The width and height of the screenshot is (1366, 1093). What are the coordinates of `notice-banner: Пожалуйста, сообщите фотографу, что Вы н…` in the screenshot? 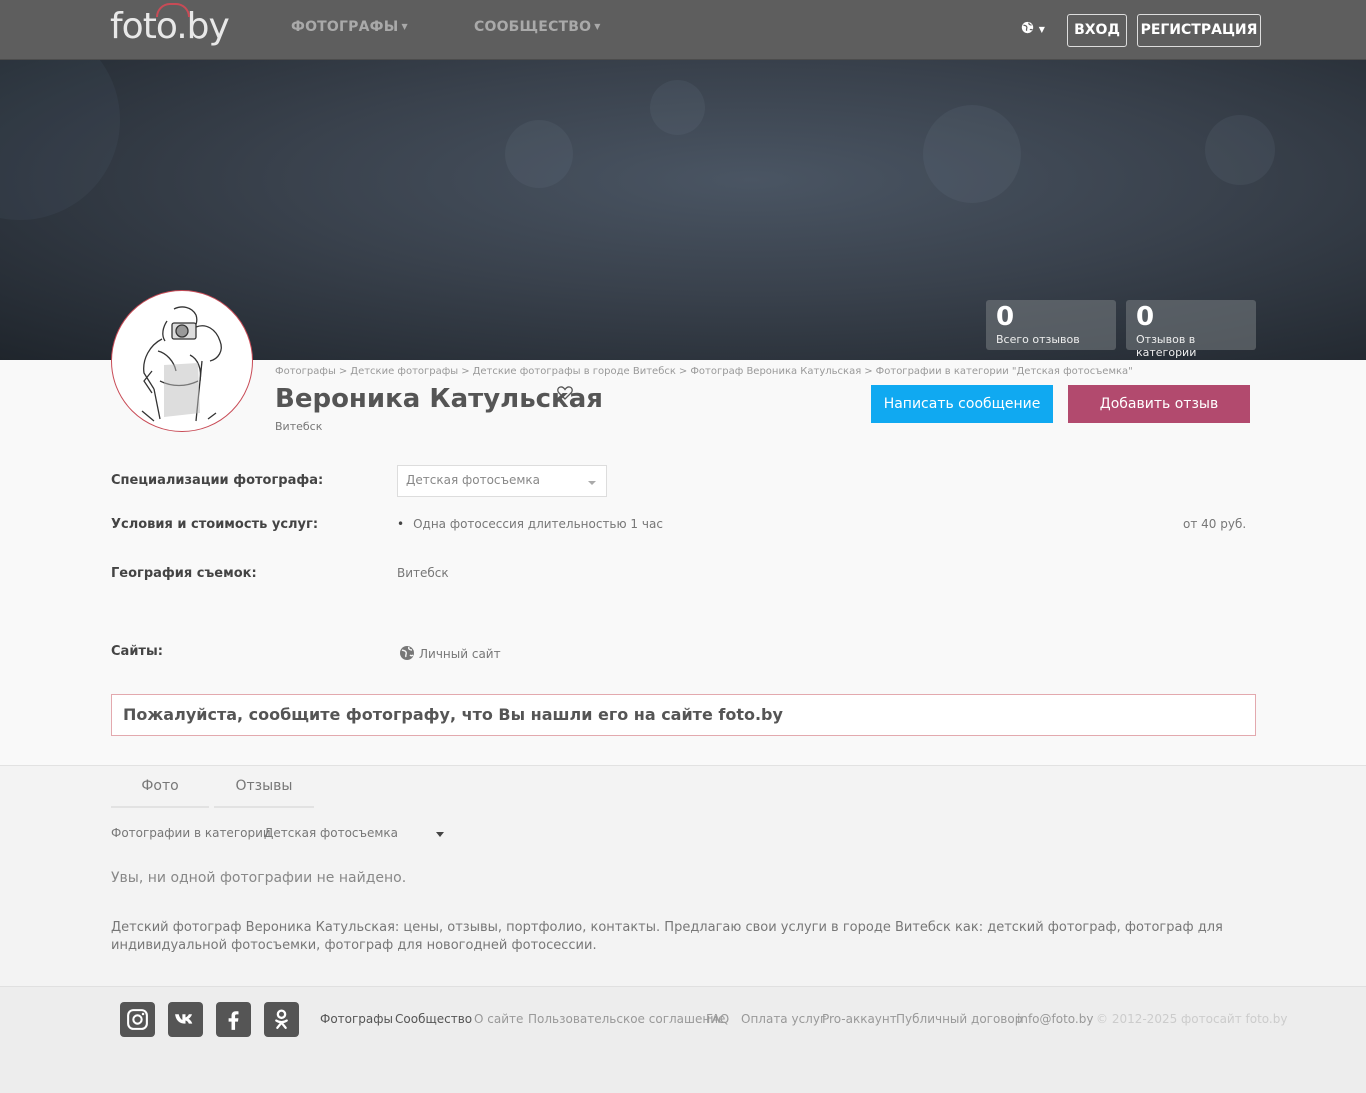 It's located at (683, 715).